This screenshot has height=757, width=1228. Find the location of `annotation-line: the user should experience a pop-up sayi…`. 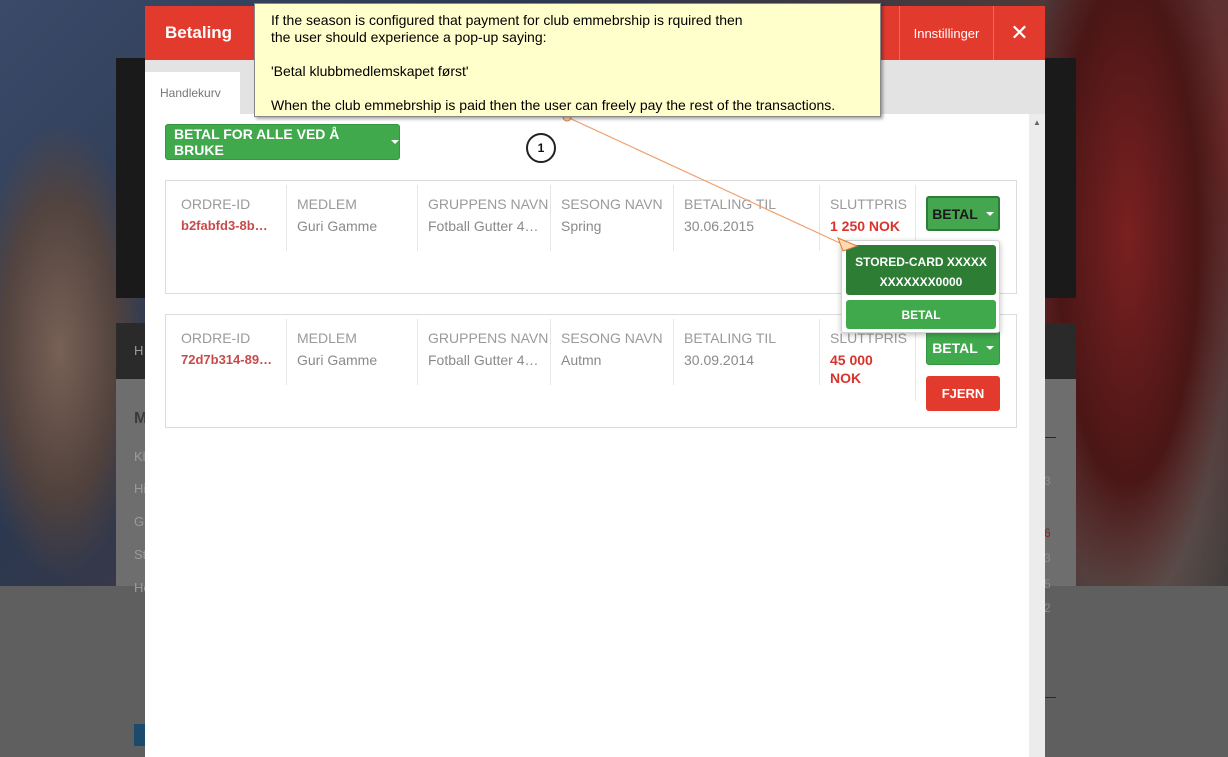

annotation-line: the user should experience a pop-up sayi… is located at coordinates (409, 37).